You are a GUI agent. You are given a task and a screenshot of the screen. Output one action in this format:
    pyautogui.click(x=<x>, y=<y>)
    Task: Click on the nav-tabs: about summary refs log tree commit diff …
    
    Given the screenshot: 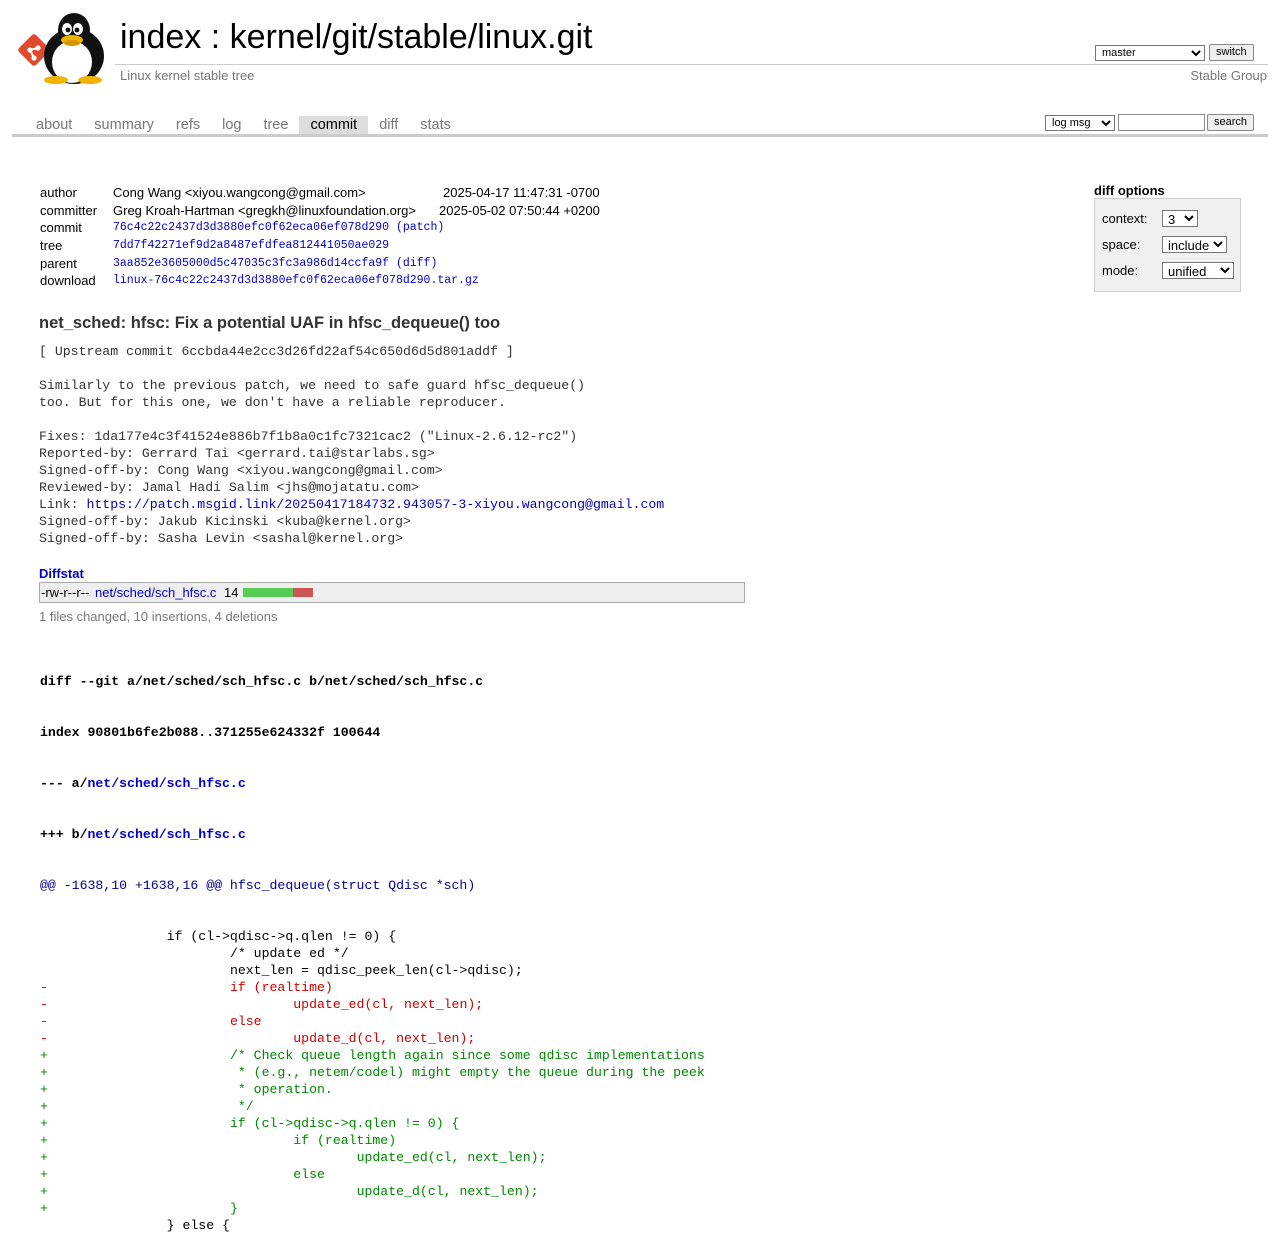 What is the action you would take?
    pyautogui.click(x=243, y=125)
    